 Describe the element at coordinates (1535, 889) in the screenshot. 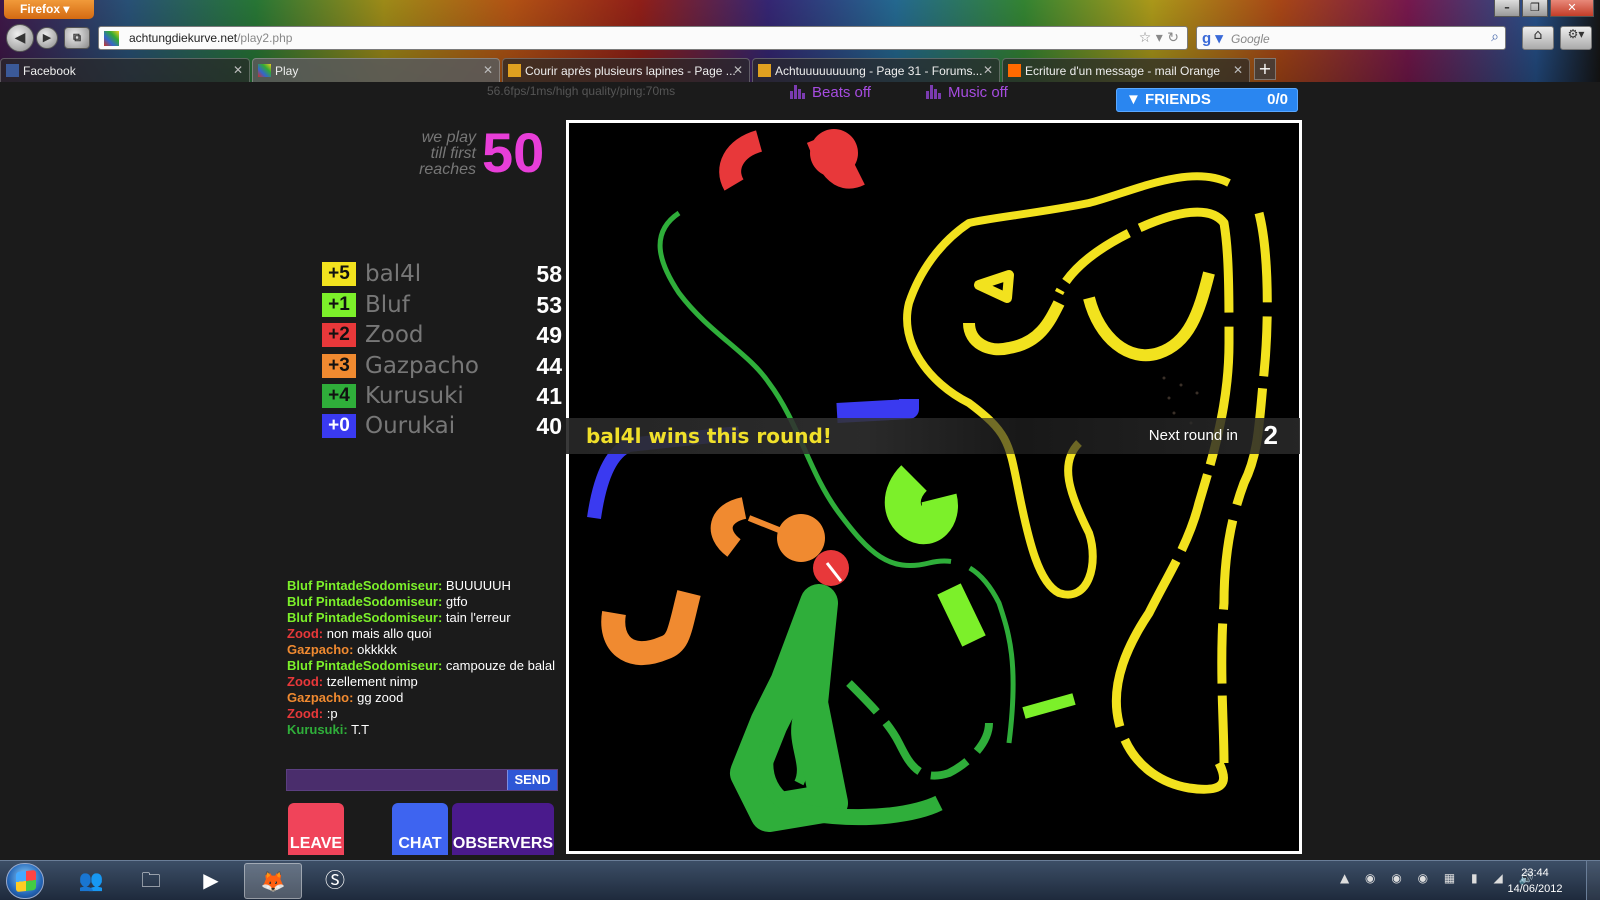

I see `clock-date: 14/06/2012` at that location.